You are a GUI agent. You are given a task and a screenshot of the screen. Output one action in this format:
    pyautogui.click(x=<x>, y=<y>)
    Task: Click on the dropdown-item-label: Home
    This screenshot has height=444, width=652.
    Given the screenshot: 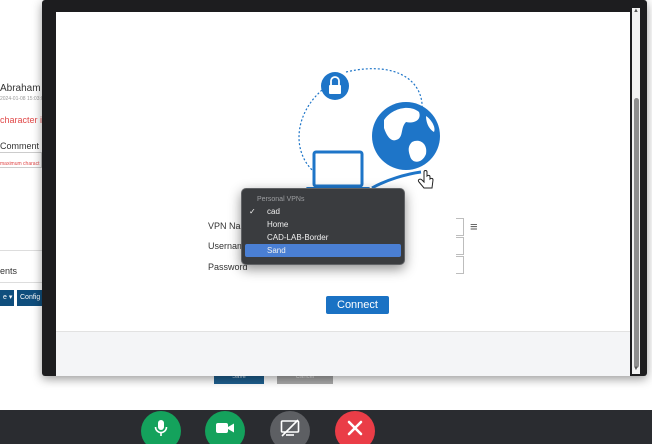 What is the action you would take?
    pyautogui.click(x=278, y=224)
    